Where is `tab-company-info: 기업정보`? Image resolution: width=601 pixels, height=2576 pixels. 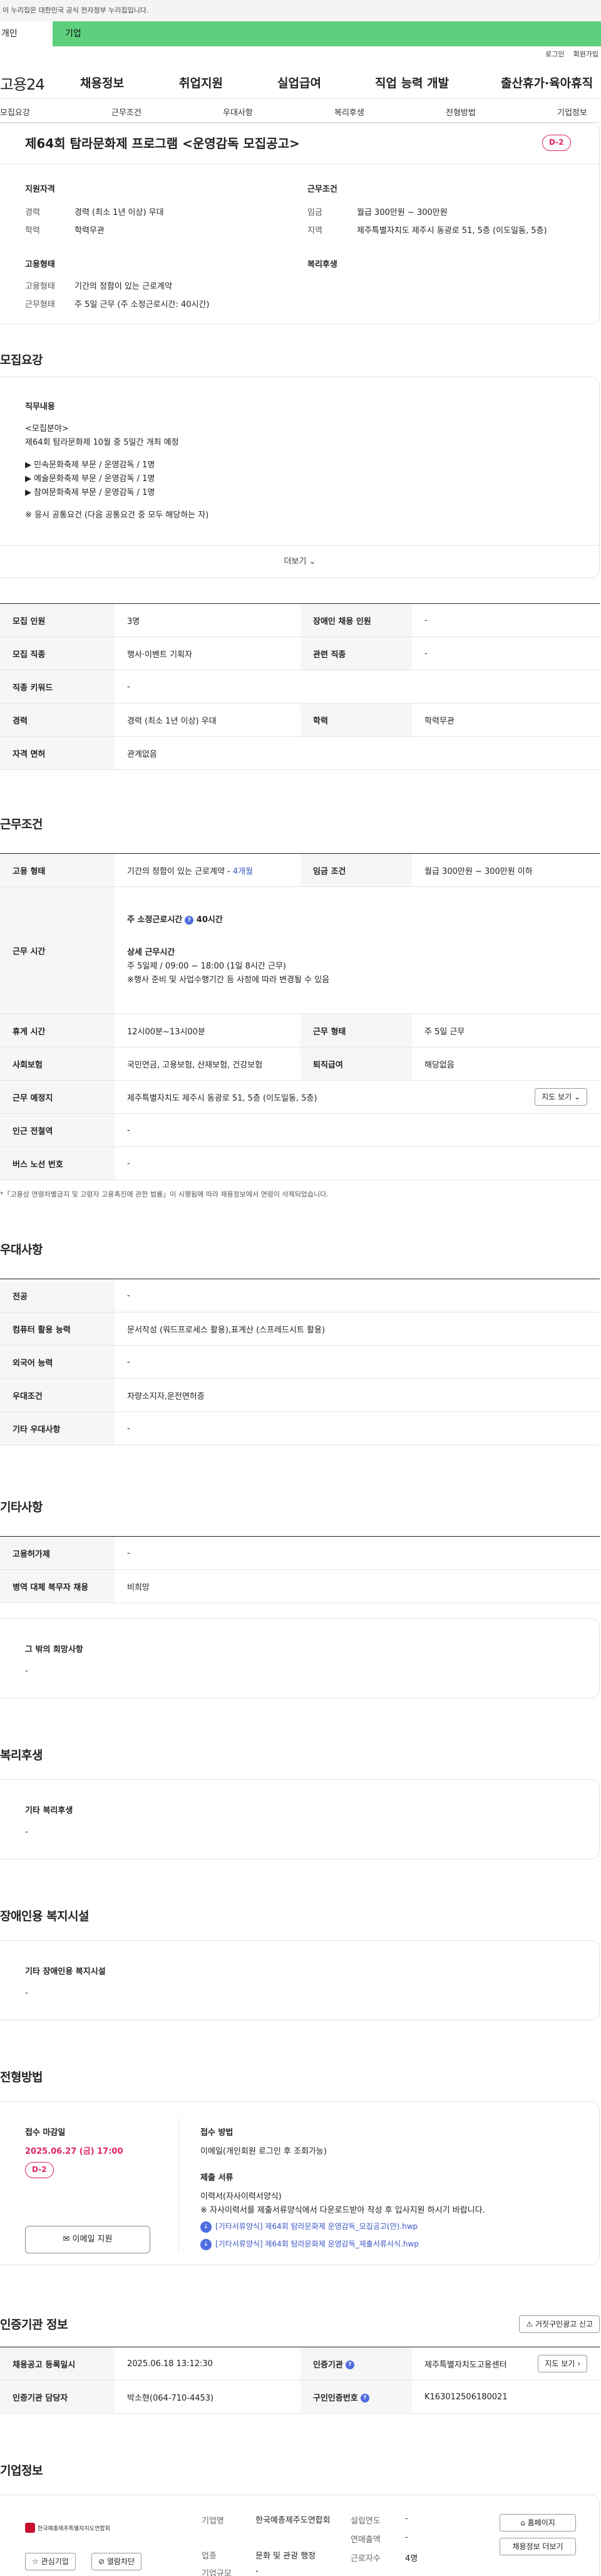 tab-company-info: 기업정보 is located at coordinates (572, 112).